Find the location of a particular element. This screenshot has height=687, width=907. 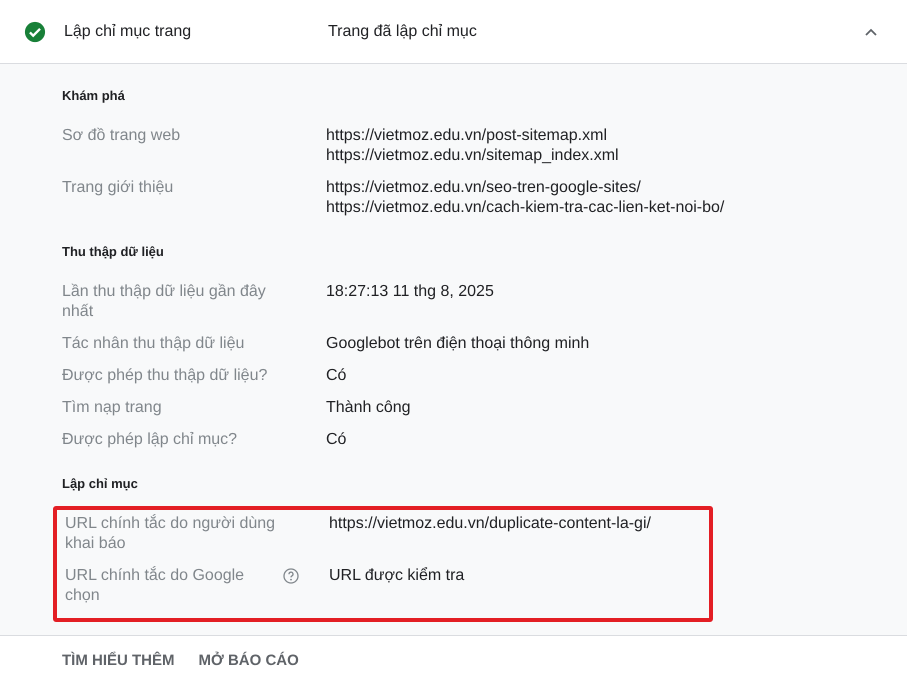

footer-link: TÌM HIỂU THÊM is located at coordinates (118, 660).